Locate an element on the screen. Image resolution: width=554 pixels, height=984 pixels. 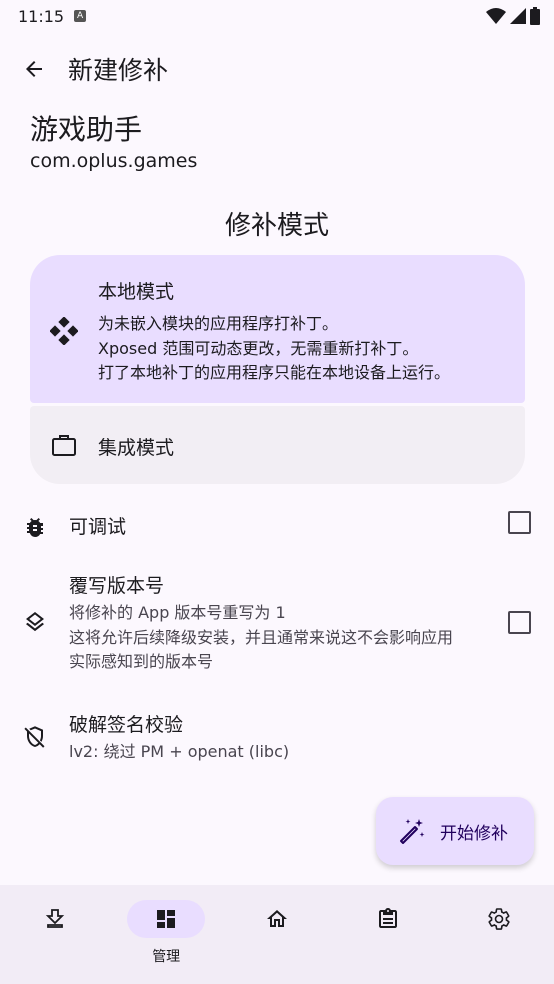
option-signature-bypass: 破解签名校验 lv2: 绕过 PM + openat (libc) is located at coordinates (277, 737).